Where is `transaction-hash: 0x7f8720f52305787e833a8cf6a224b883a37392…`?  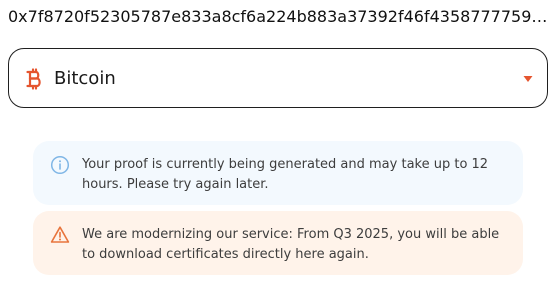
transaction-hash: 0x7f8720f52305787e833a8cf6a224b883a37392… is located at coordinates (280, 16).